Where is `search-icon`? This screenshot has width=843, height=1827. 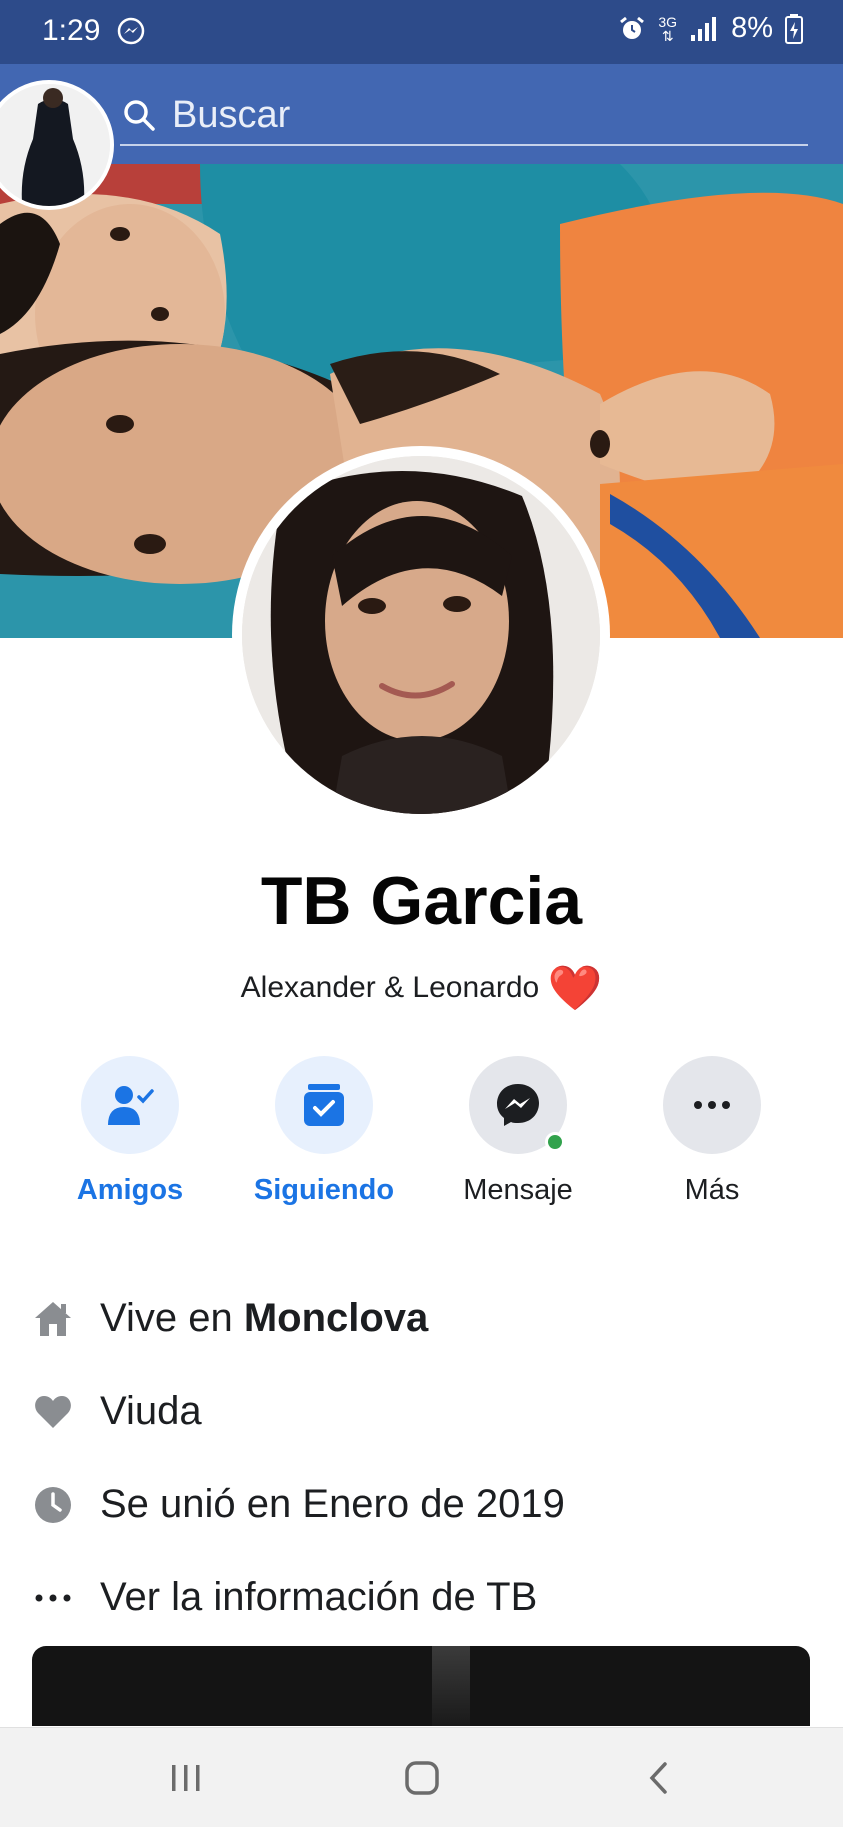
search-icon is located at coordinates (139, 115).